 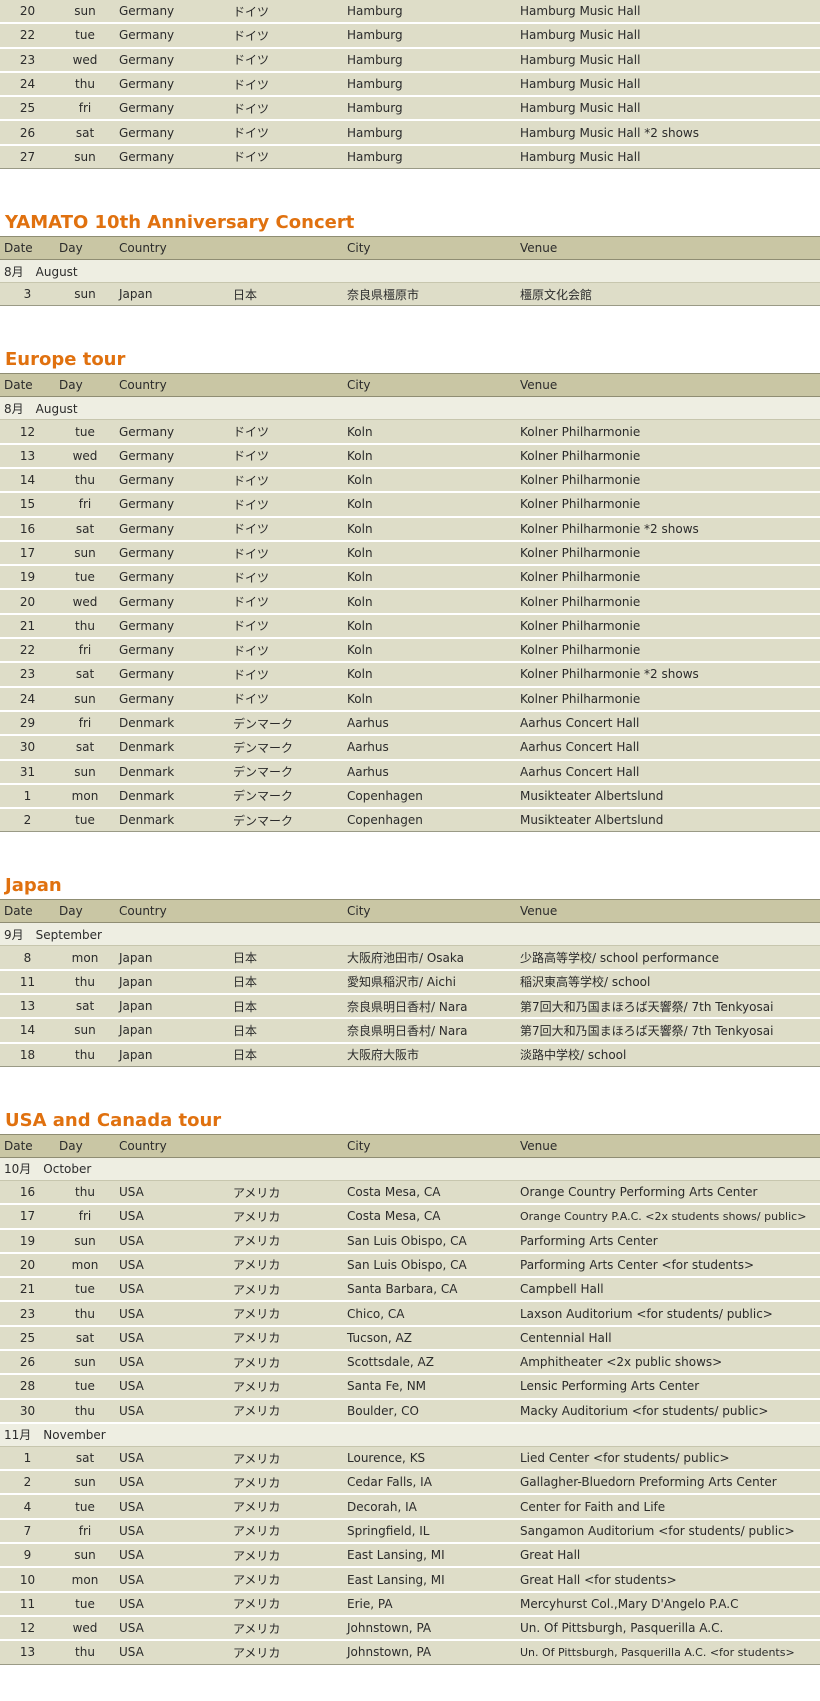 What do you see at coordinates (410, 982) in the screenshot?
I see `table-row: 11 thu Japan 日本 愛知県稲沢市/ Aichi 稲沢東高等学校/ school` at bounding box center [410, 982].